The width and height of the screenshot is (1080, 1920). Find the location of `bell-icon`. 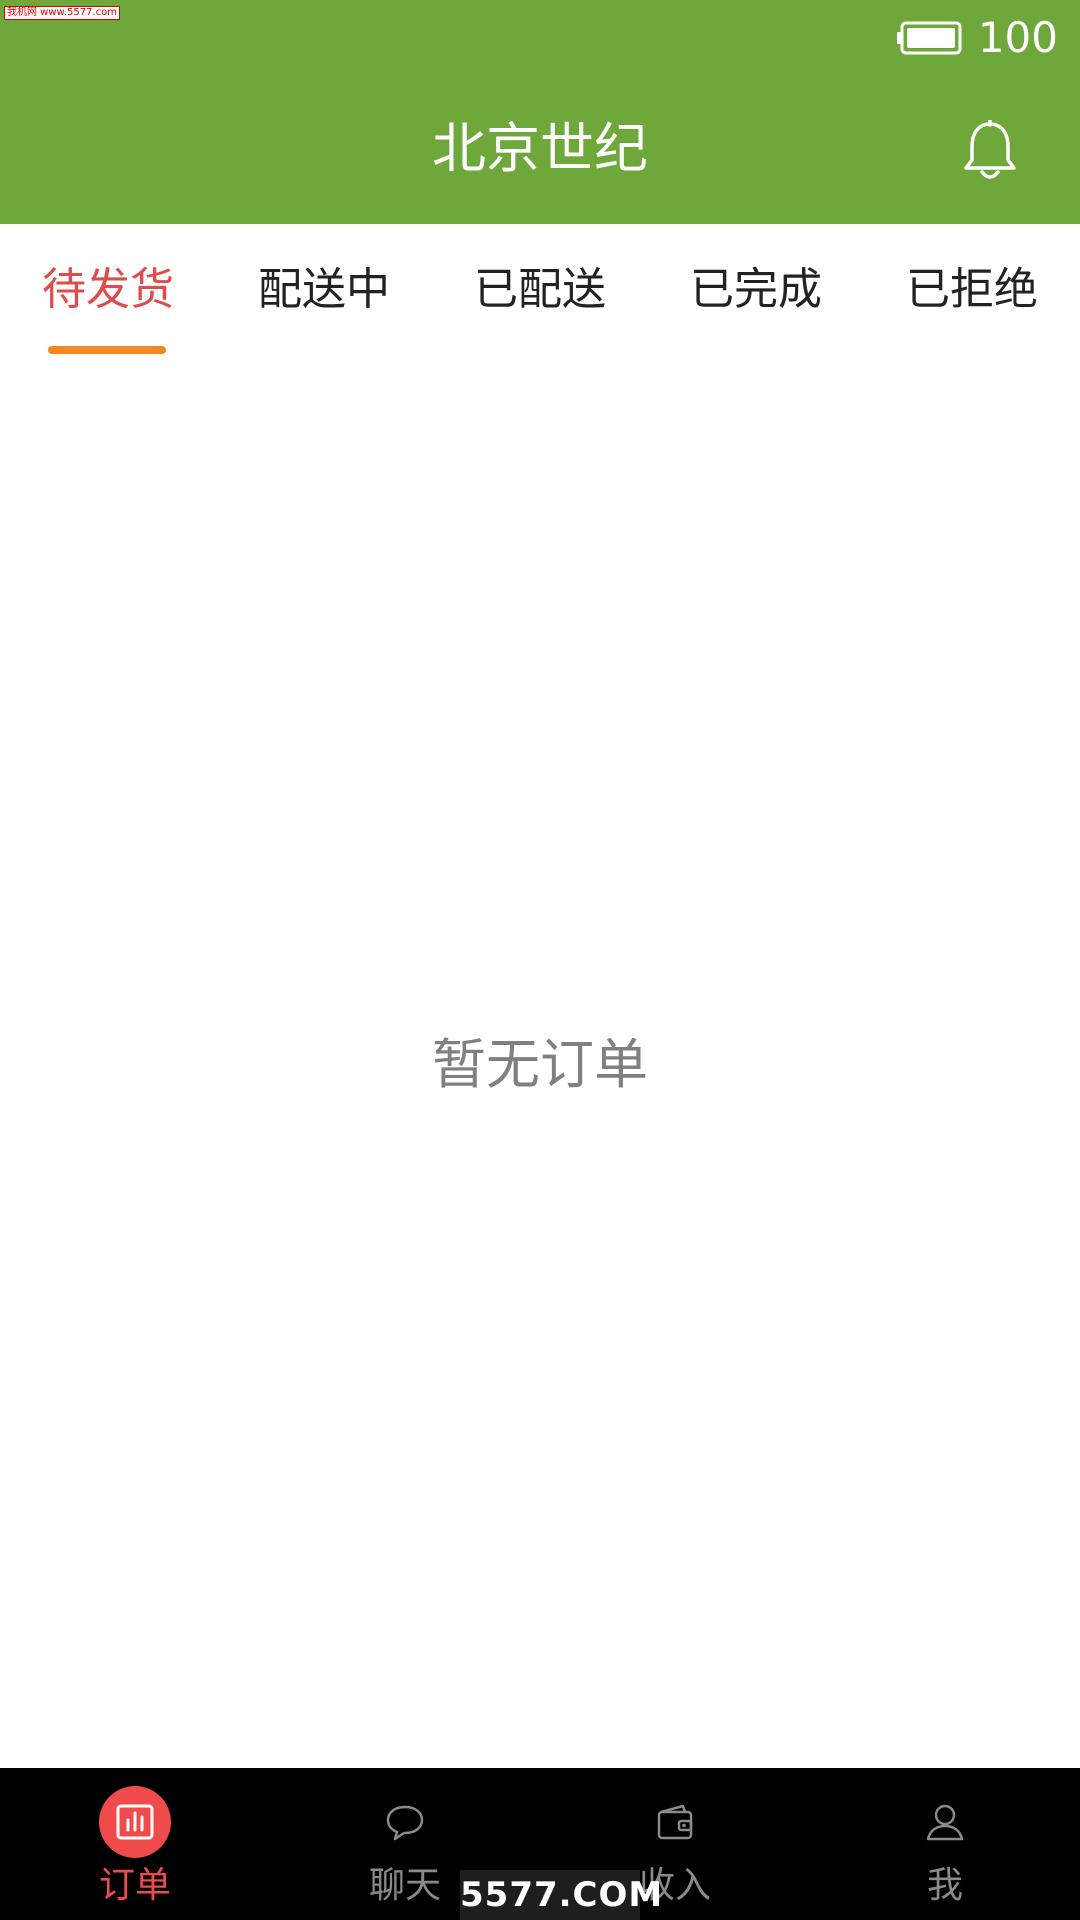

bell-icon is located at coordinates (990, 151).